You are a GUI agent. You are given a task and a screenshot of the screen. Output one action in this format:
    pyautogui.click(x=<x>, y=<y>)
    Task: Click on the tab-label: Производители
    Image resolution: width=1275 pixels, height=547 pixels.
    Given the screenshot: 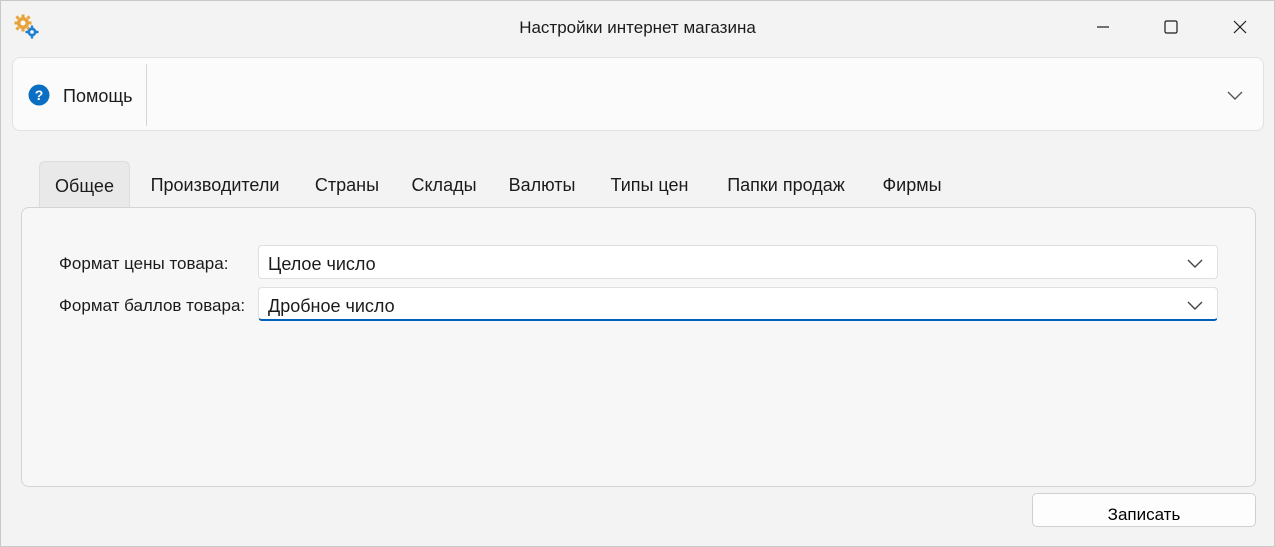 What is the action you would take?
    pyautogui.click(x=215, y=185)
    